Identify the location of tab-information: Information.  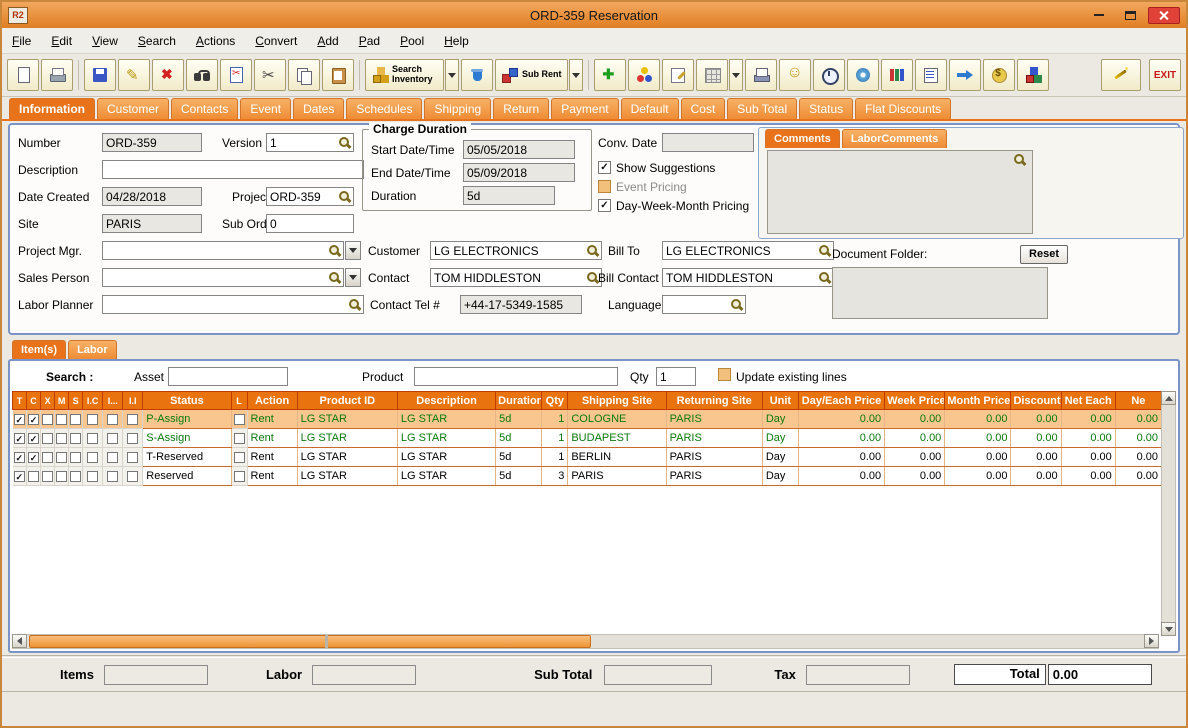
(52, 108).